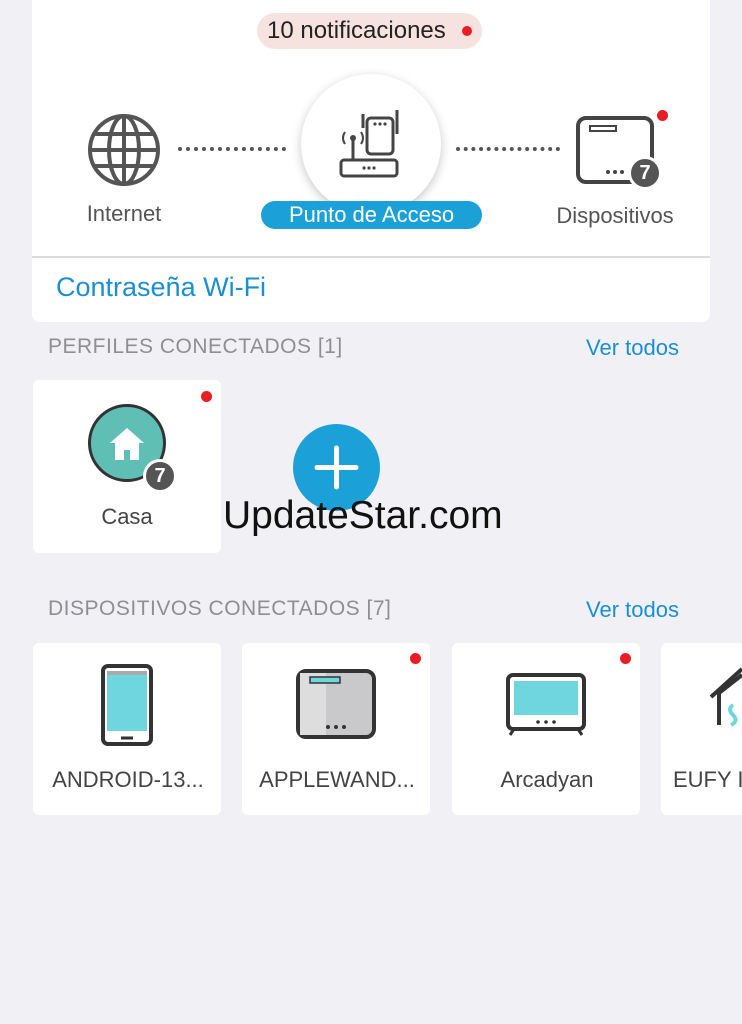 The width and height of the screenshot is (742, 1024). I want to click on access-point-node, so click(371, 144).